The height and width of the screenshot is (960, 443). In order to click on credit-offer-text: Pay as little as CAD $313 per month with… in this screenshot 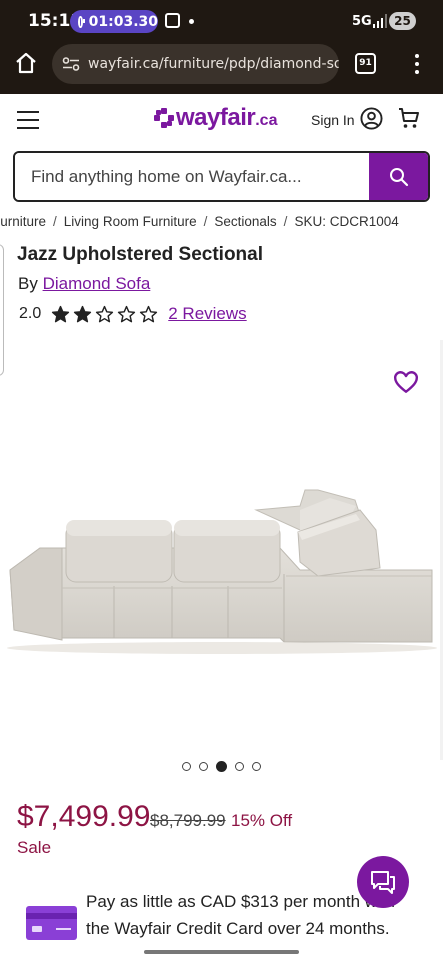, I will do `click(246, 915)`.